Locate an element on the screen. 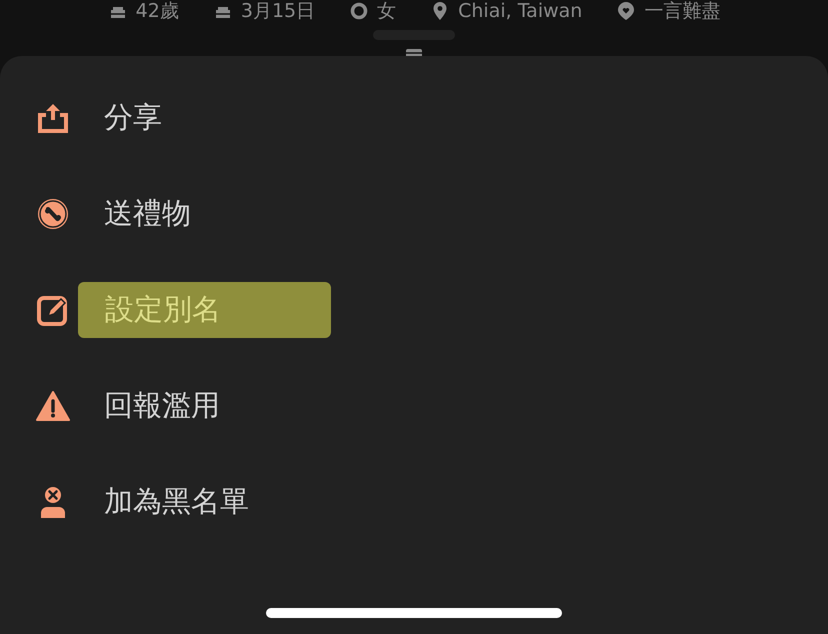 This screenshot has width=828, height=634. circle-icon is located at coordinates (359, 11).